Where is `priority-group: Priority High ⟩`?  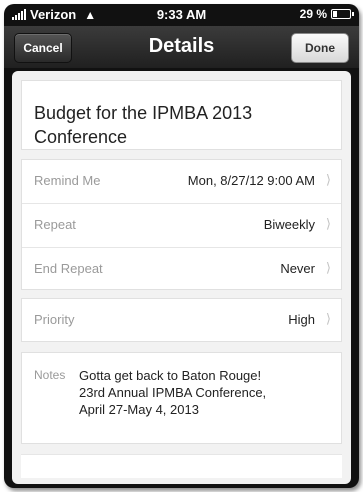 priority-group: Priority High ⟩ is located at coordinates (181, 320).